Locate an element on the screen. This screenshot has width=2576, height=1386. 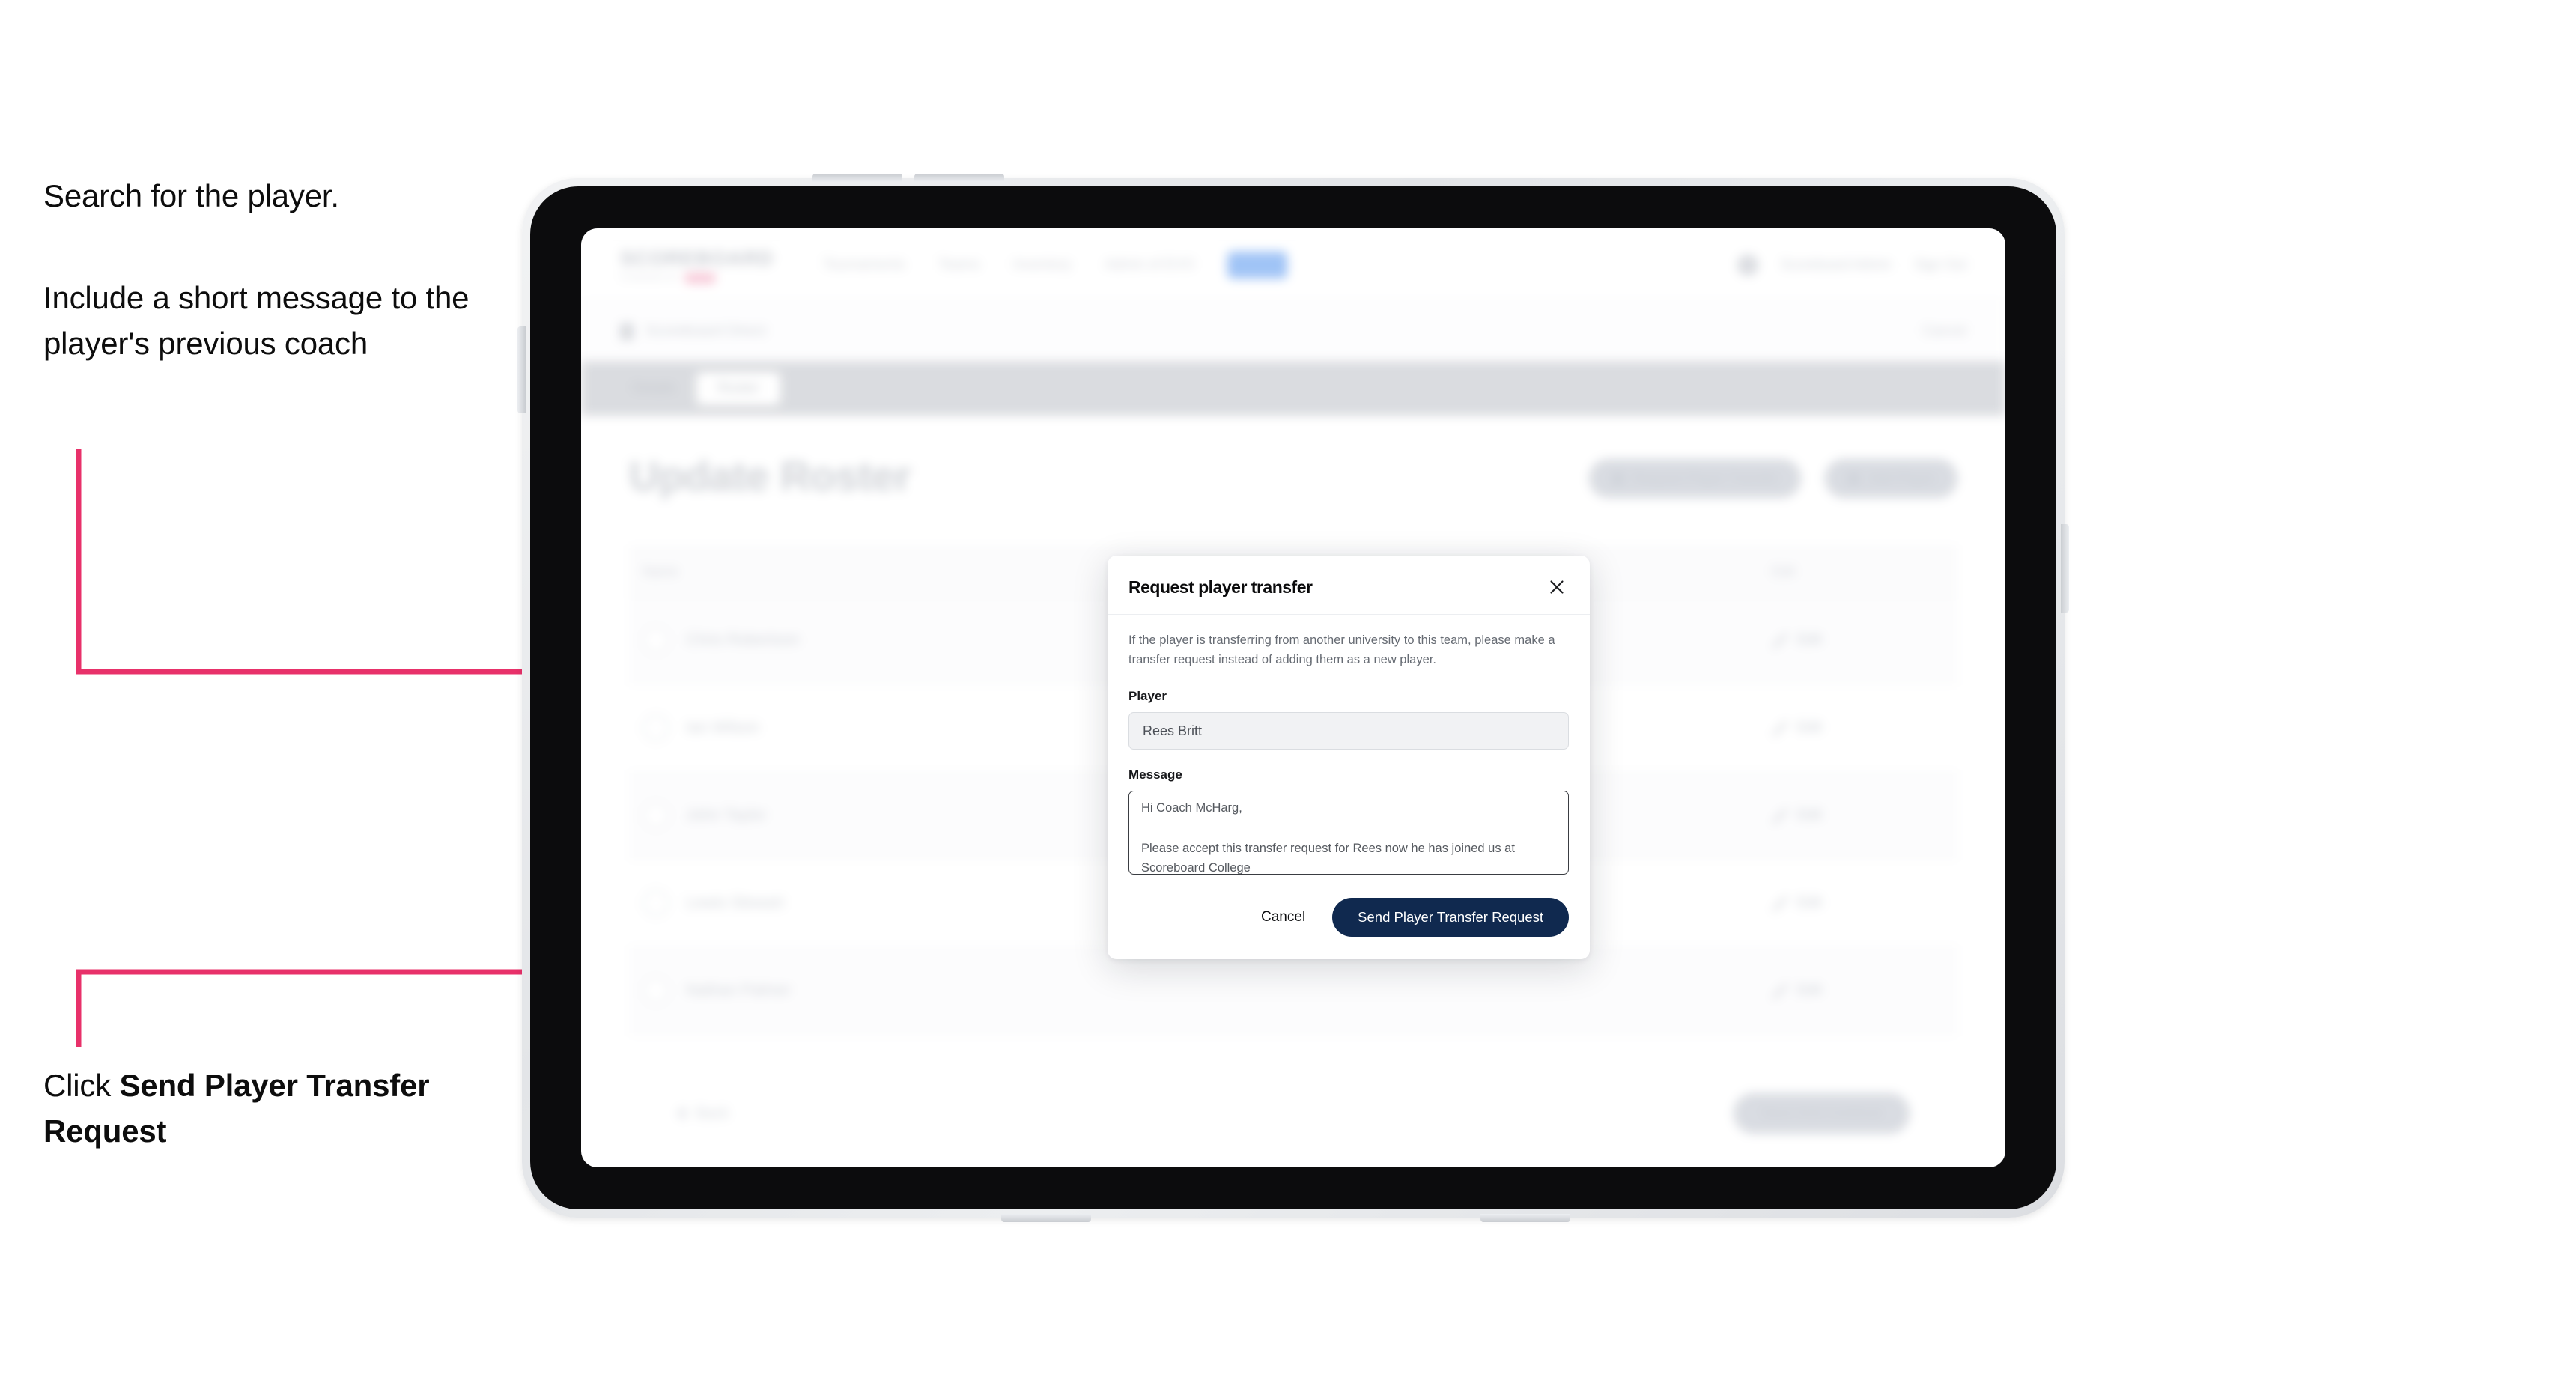
cancel-button: Cancel is located at coordinates (1283, 918).